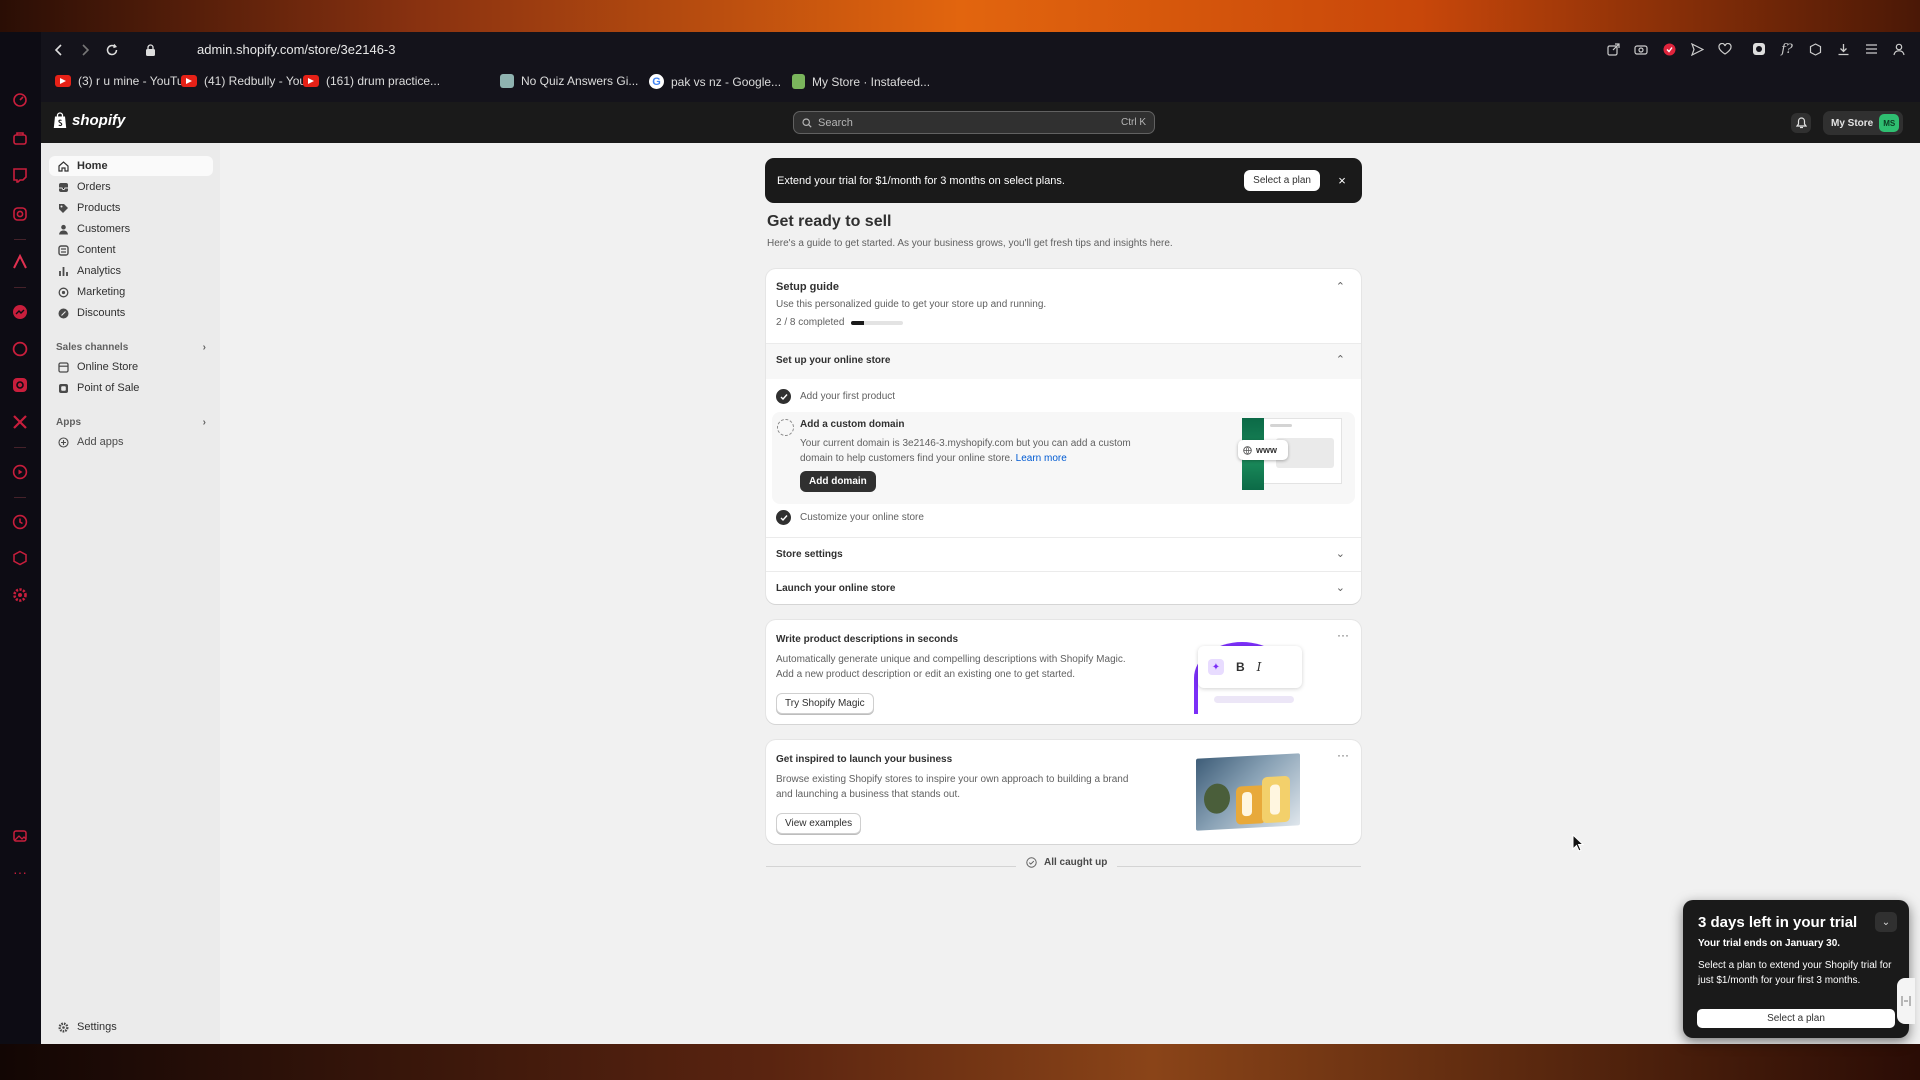 The width and height of the screenshot is (1920, 1080). Describe the element at coordinates (63, 313) in the screenshot. I see `discount-icon` at that location.